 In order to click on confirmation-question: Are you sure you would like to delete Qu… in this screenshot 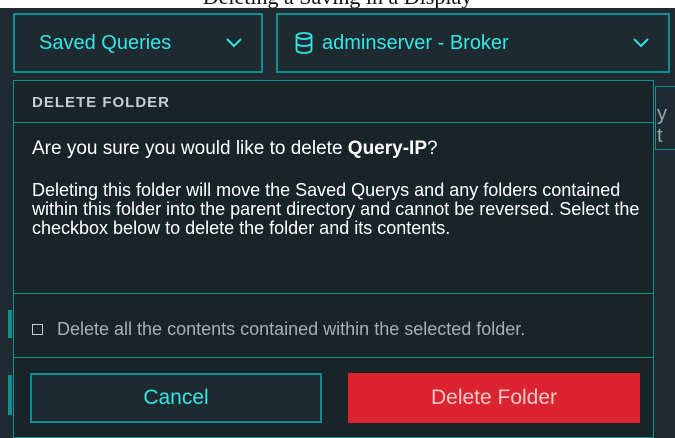, I will do `click(235, 149)`.